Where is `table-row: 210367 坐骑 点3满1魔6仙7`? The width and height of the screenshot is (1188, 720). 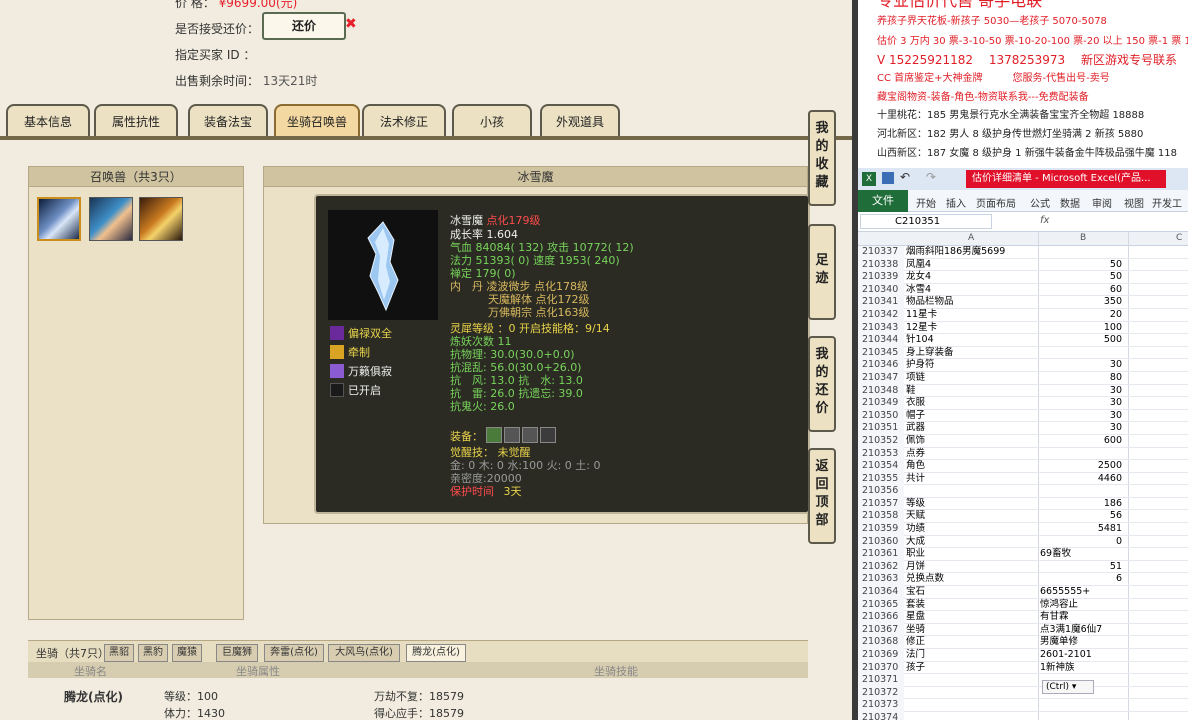 table-row: 210367 坐骑 点3满1魔6仙7 is located at coordinates (1023, 630).